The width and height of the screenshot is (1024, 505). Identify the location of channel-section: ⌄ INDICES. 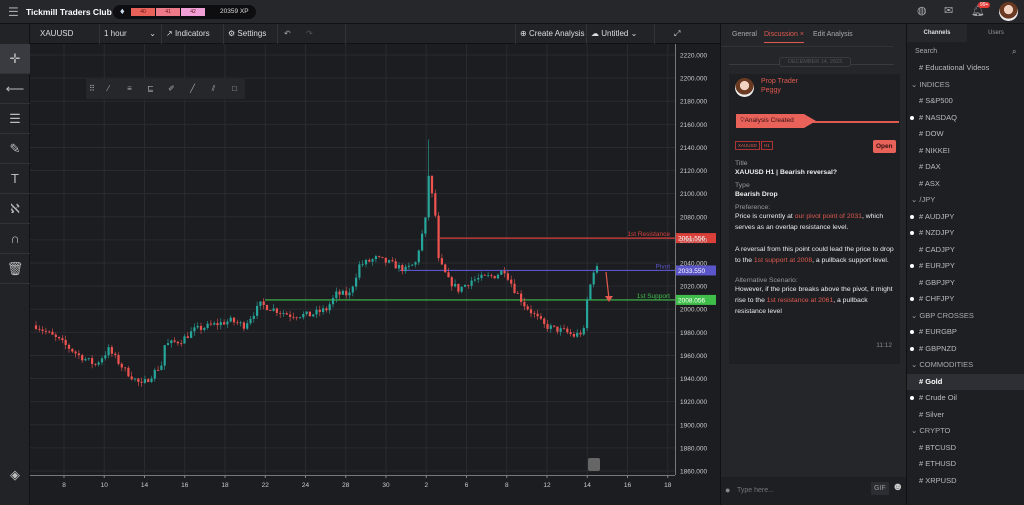
(965, 85).